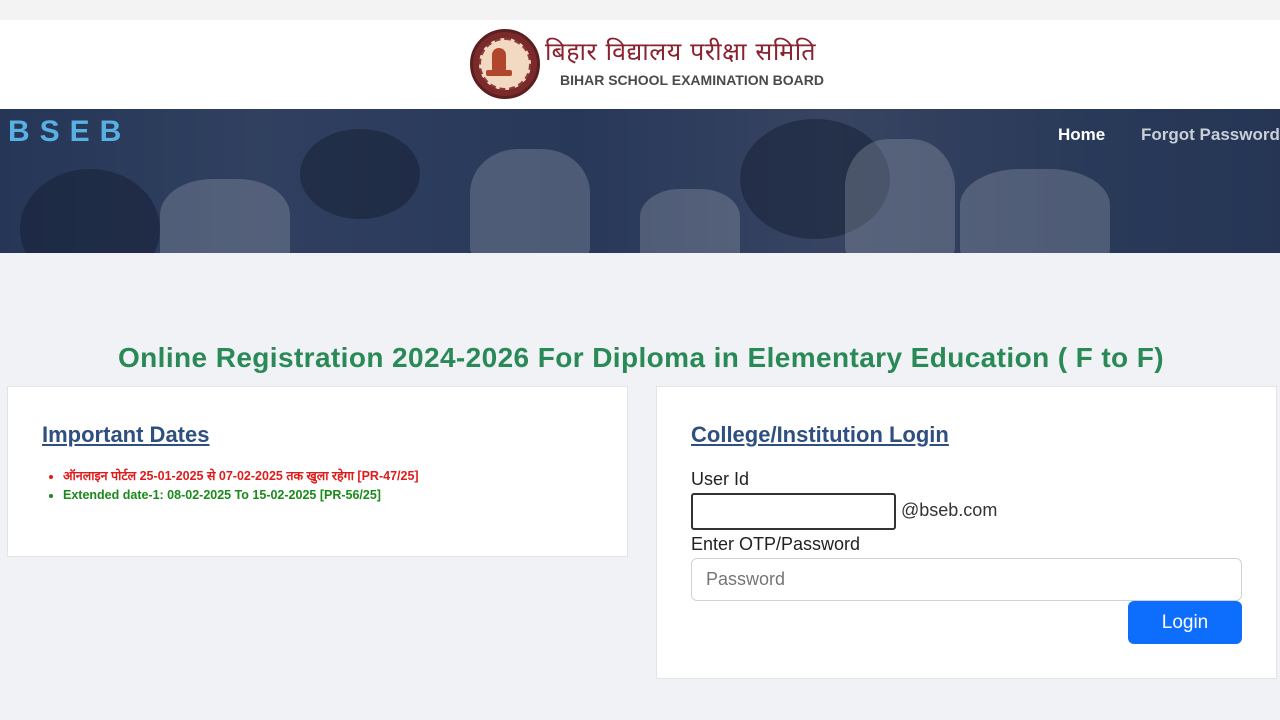 This screenshot has width=1280, height=720. I want to click on user-id-label: User Id, so click(720, 479).